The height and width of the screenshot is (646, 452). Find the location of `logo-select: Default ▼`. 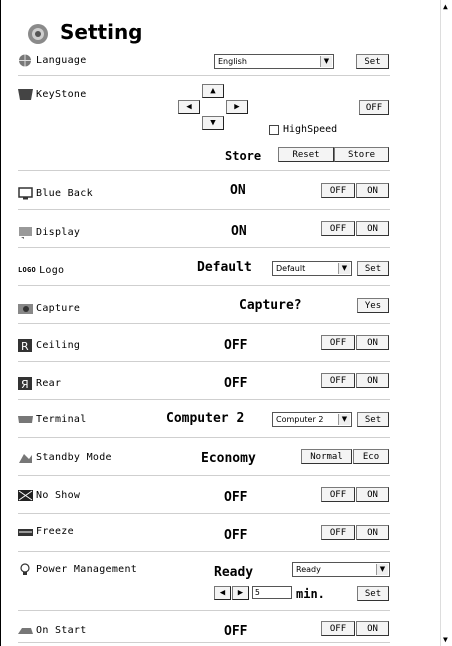

logo-select: Default ▼ is located at coordinates (312, 268).